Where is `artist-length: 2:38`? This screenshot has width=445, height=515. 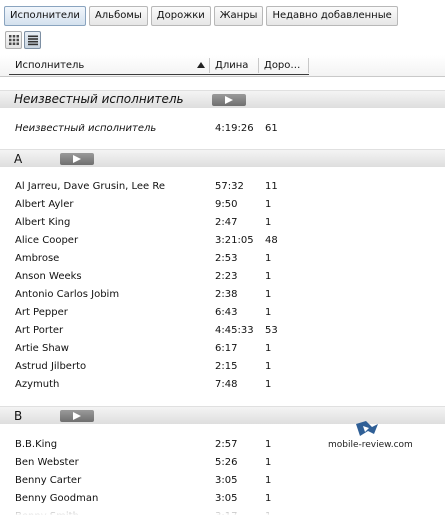
artist-length: 2:38 is located at coordinates (226, 294).